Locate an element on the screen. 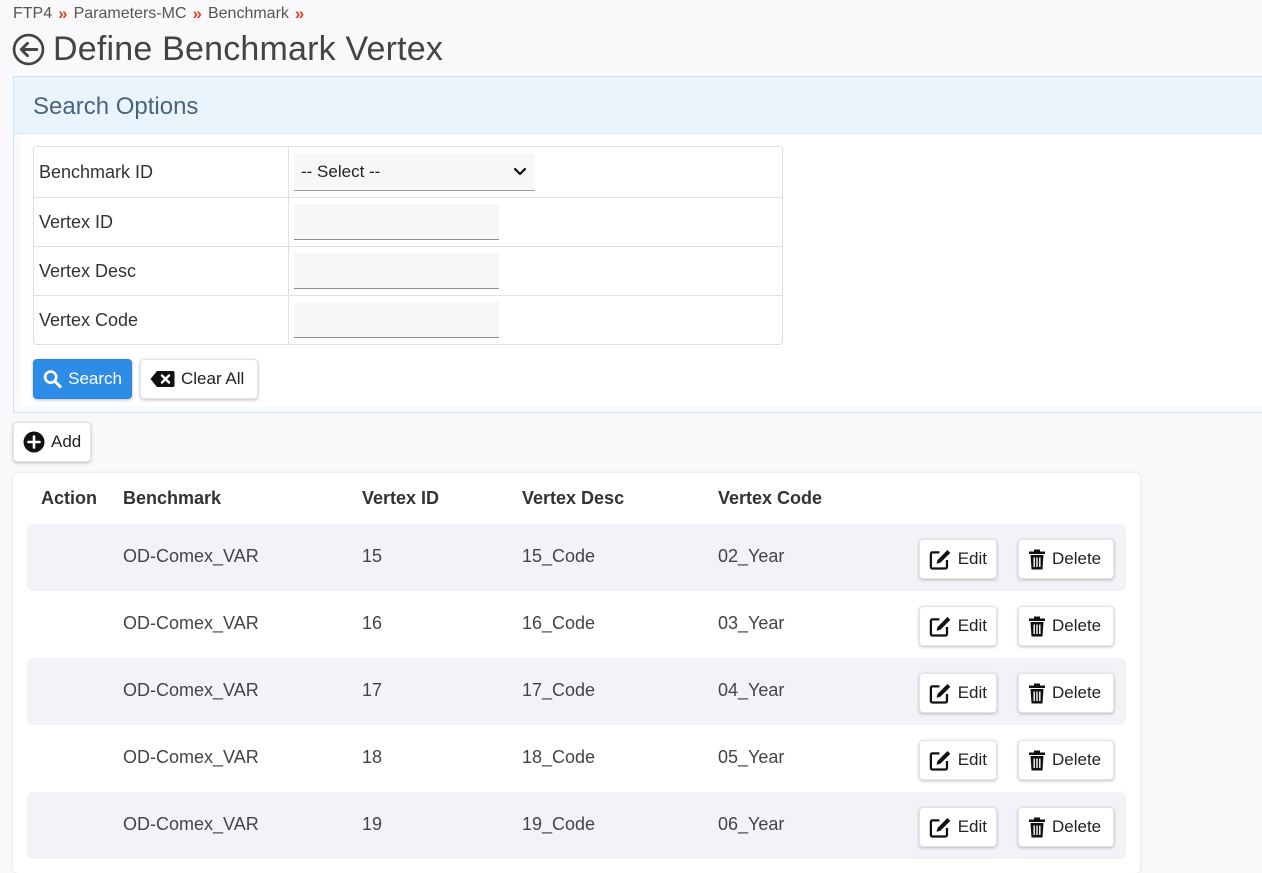 This screenshot has width=1262, height=873. vertex-id-cell: 16 is located at coordinates (372, 623).